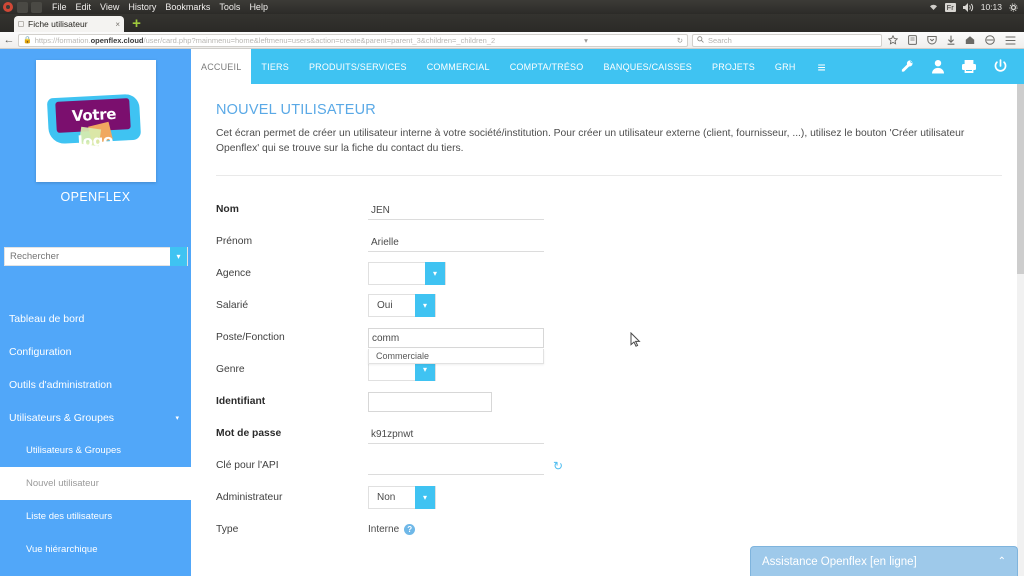  What do you see at coordinates (938, 66) in the screenshot?
I see `user-icon` at bounding box center [938, 66].